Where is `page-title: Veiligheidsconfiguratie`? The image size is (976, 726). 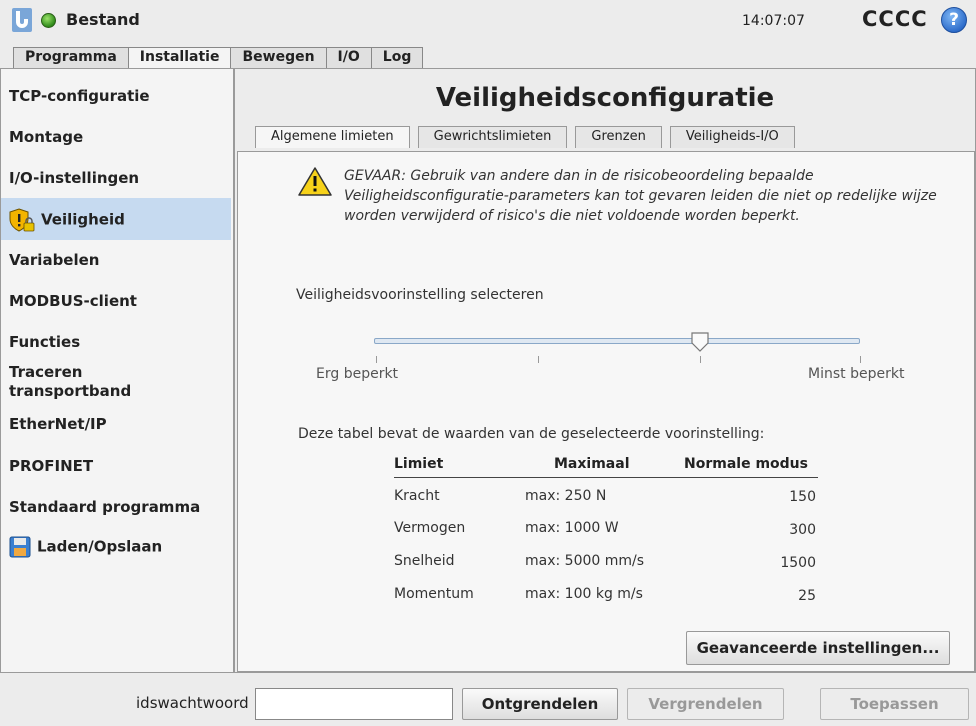
page-title: Veiligheidsconfiguratie is located at coordinates (605, 98).